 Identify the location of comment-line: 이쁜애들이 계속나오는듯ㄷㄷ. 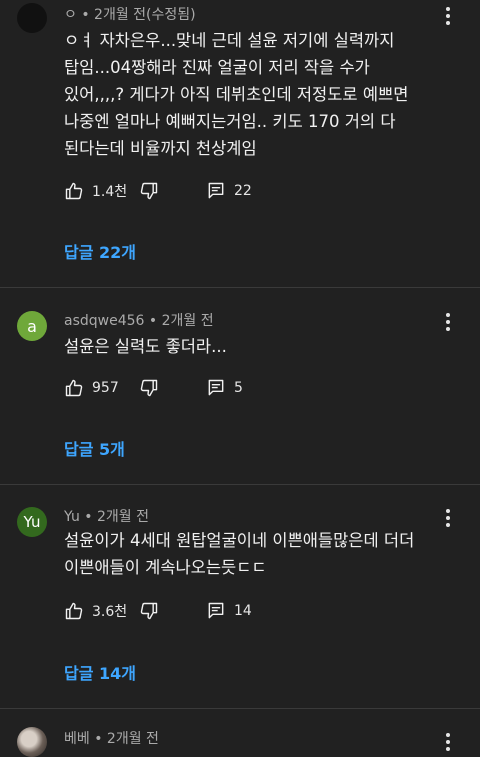
(165, 567).